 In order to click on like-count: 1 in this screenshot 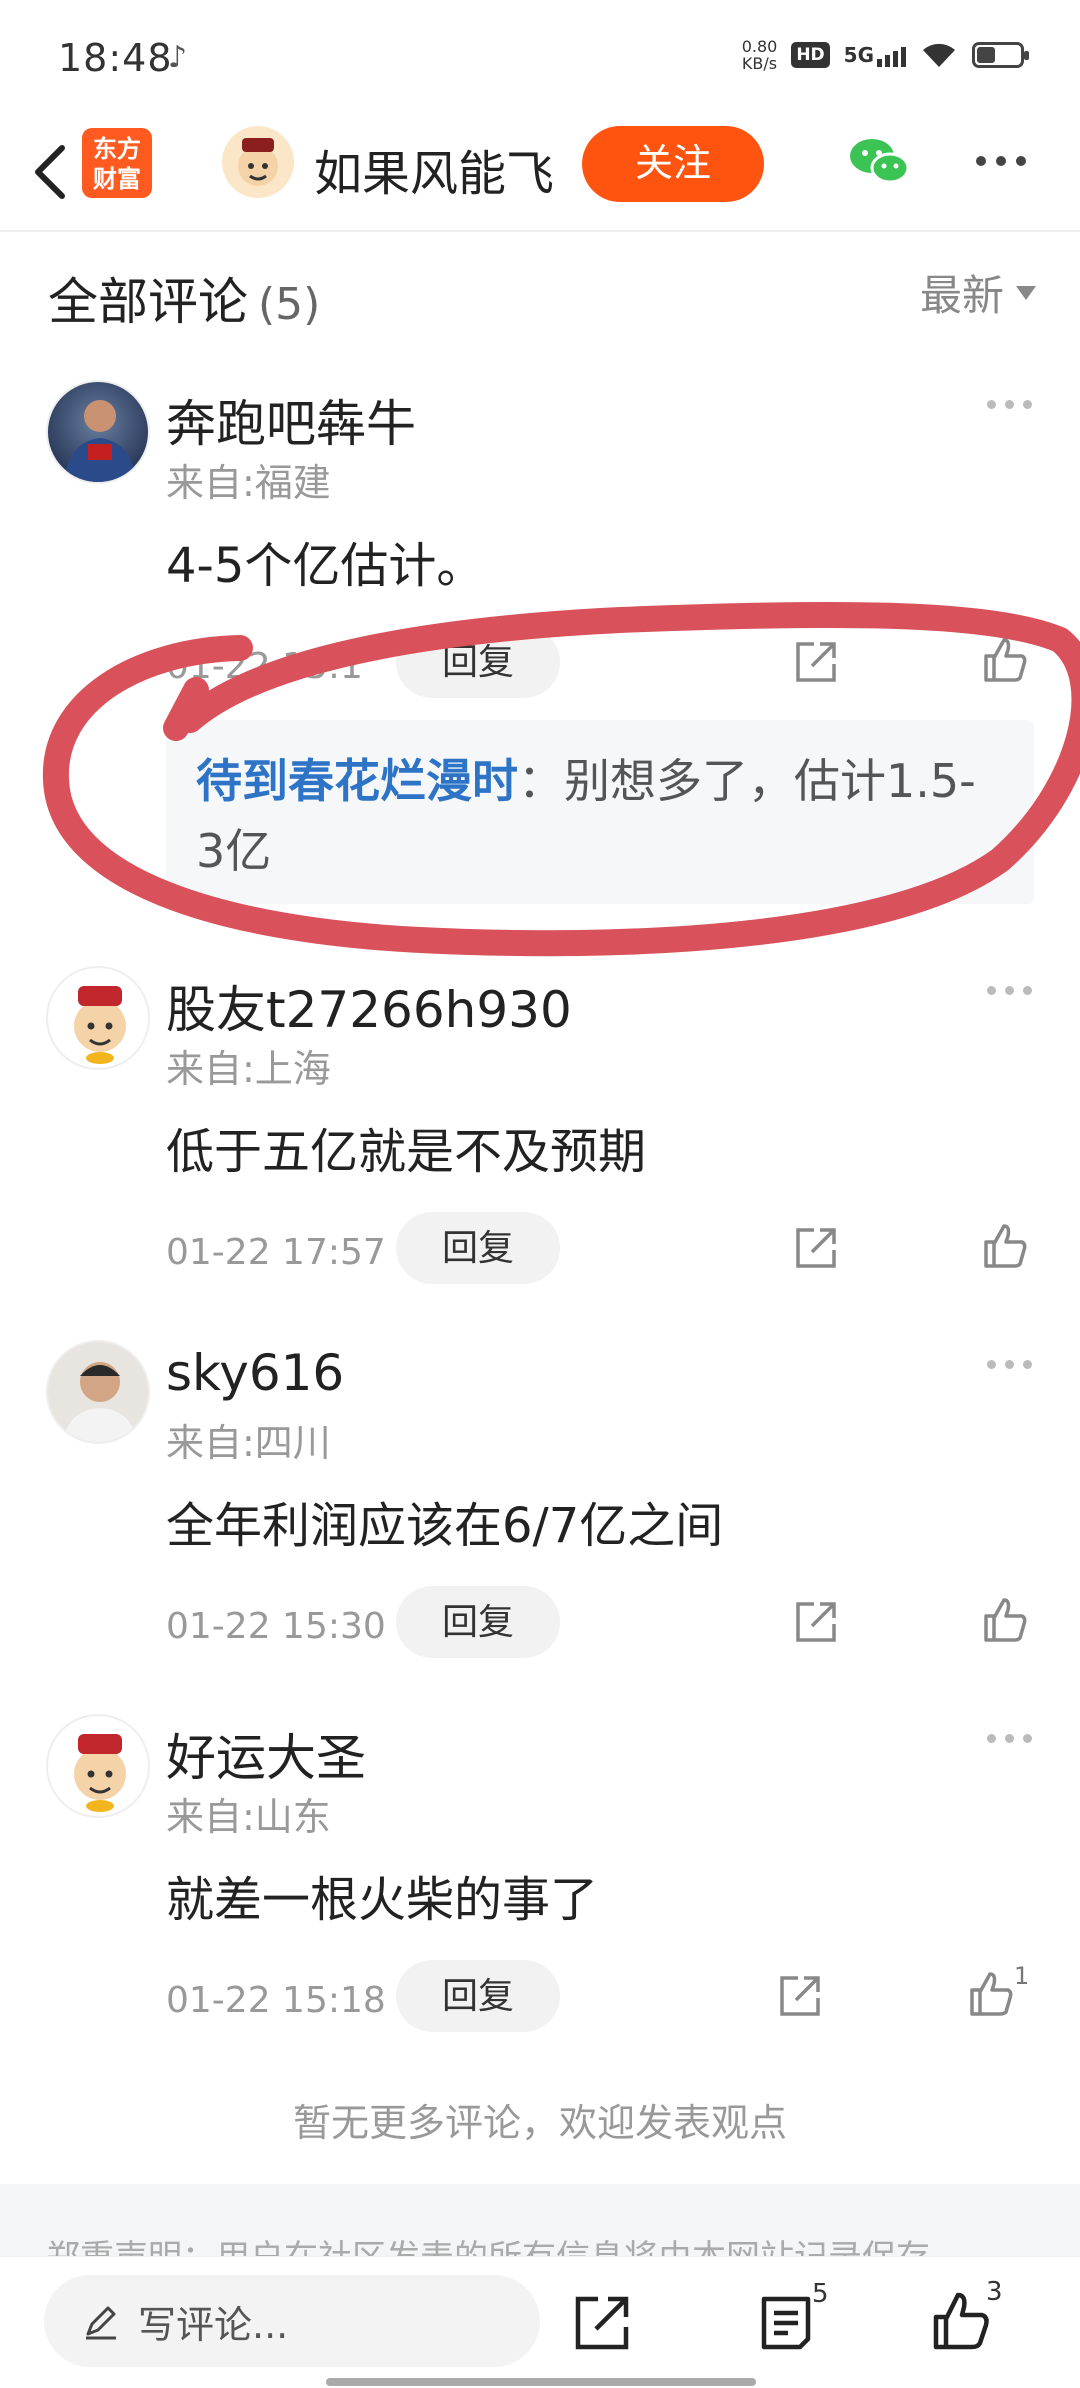, I will do `click(1022, 1976)`.